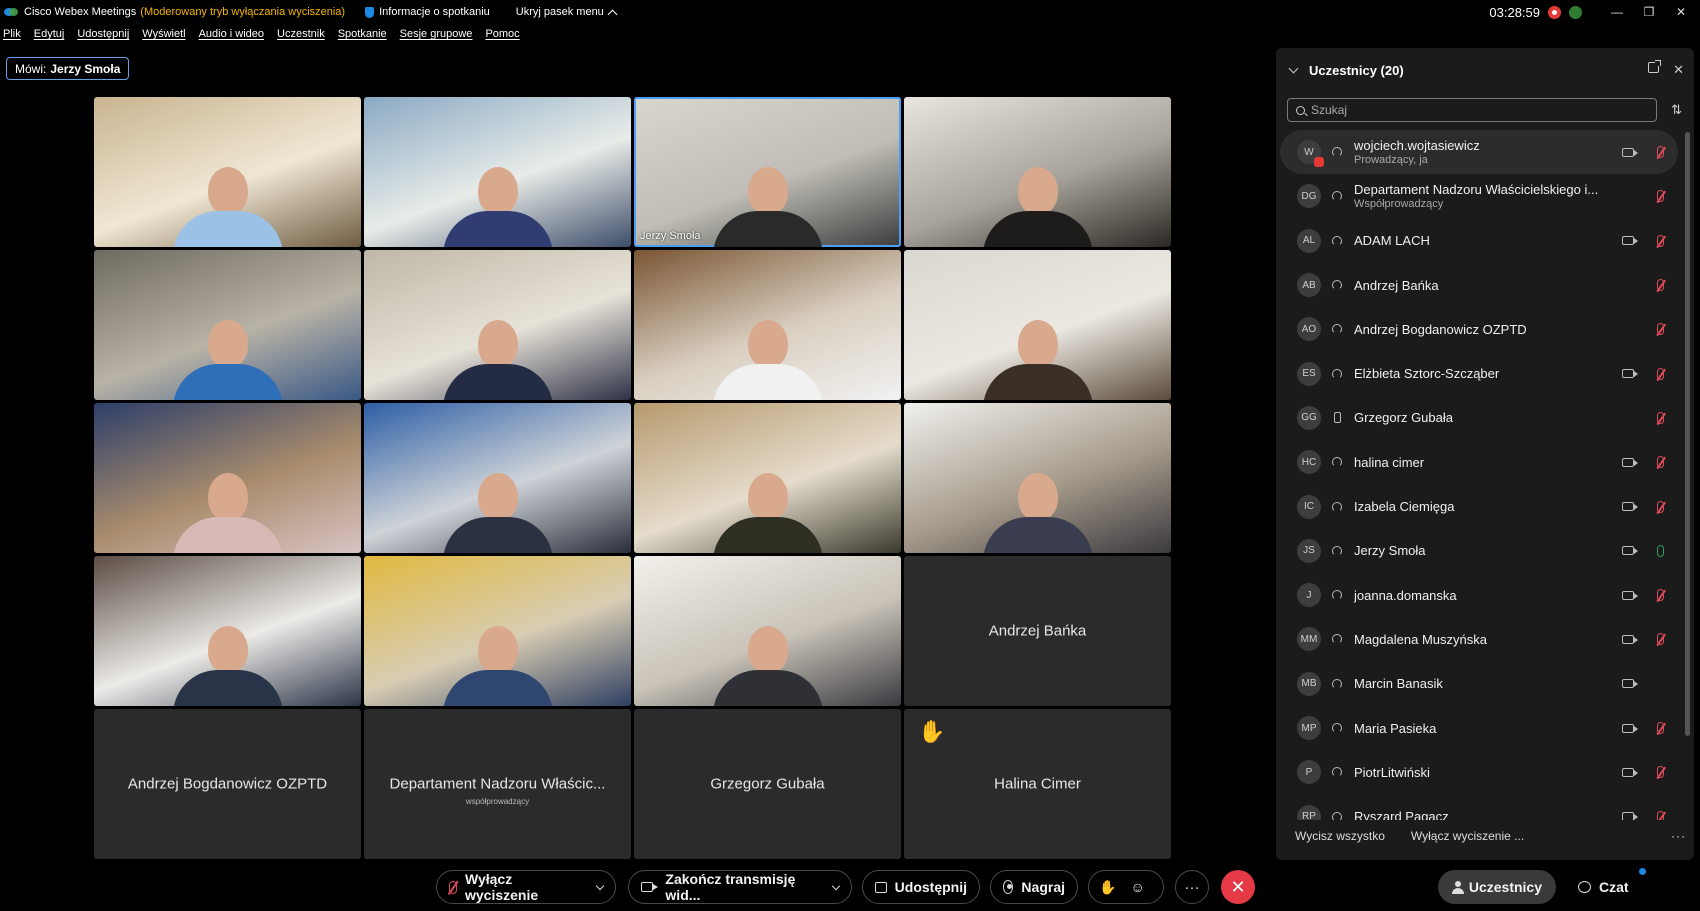  What do you see at coordinates (103, 37) in the screenshot?
I see `menu-item-udostepnij: Udostępnij` at bounding box center [103, 37].